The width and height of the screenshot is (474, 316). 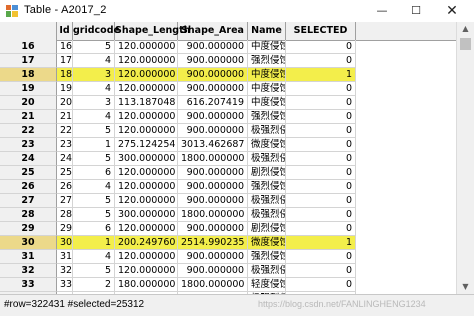 I want to click on column-header-name: Name, so click(x=267, y=31).